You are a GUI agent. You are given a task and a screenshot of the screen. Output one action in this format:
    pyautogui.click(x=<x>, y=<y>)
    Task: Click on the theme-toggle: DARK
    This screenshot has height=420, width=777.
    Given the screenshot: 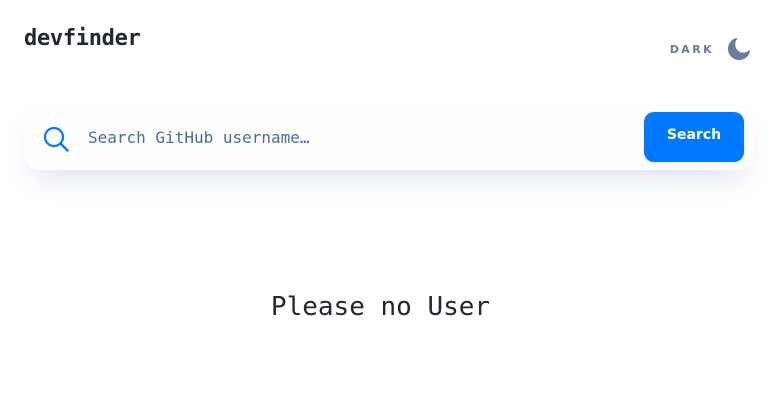 What is the action you would take?
    pyautogui.click(x=710, y=49)
    